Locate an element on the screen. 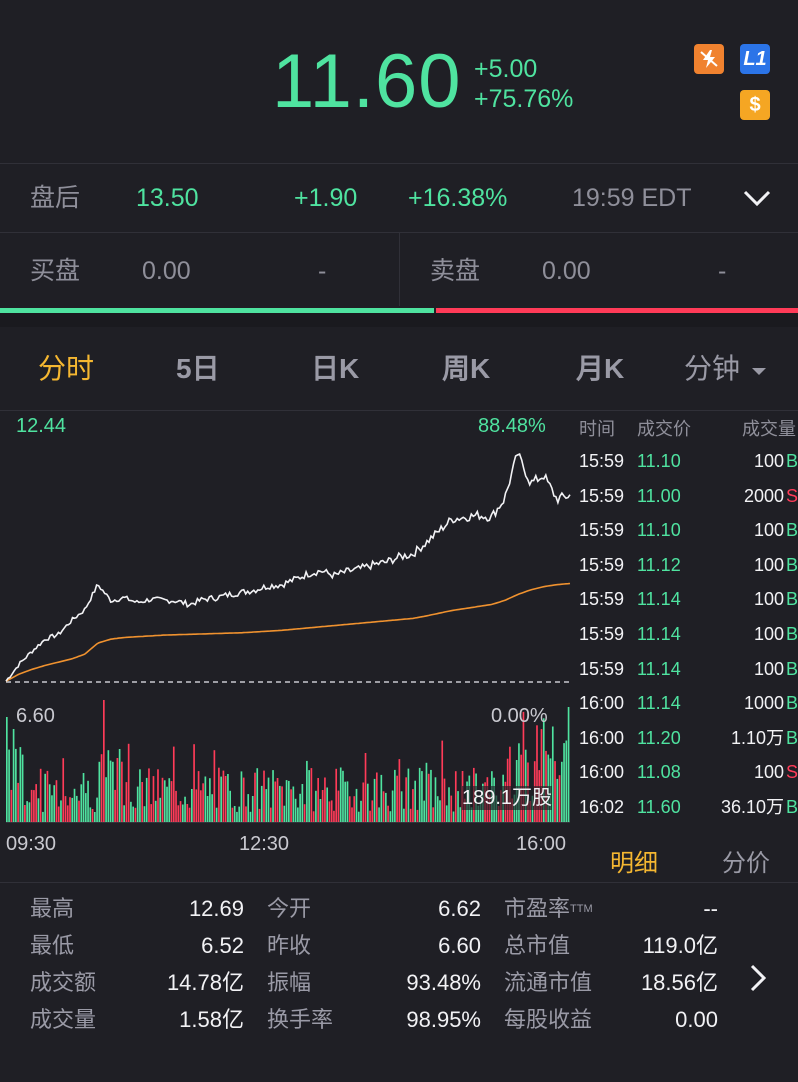 The image size is (798, 1082). chart-high-pct-label: 88.48% is located at coordinates (512, 426).